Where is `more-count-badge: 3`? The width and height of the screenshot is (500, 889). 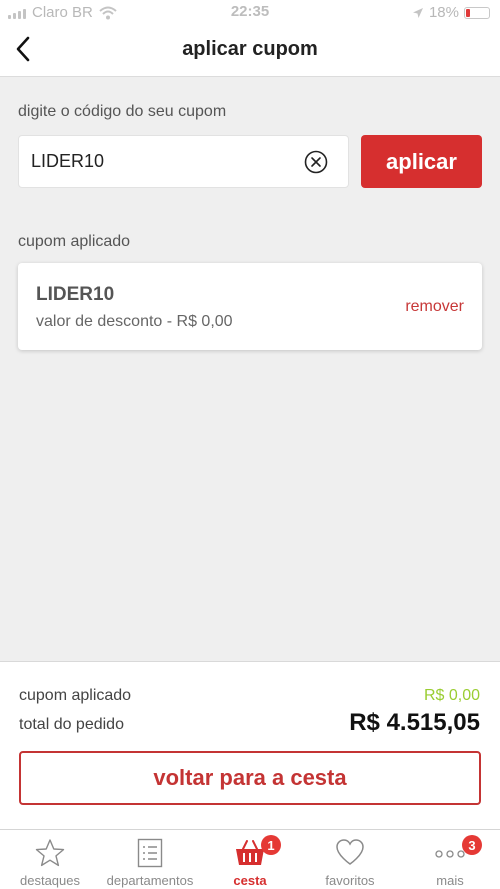 more-count-badge: 3 is located at coordinates (472, 845).